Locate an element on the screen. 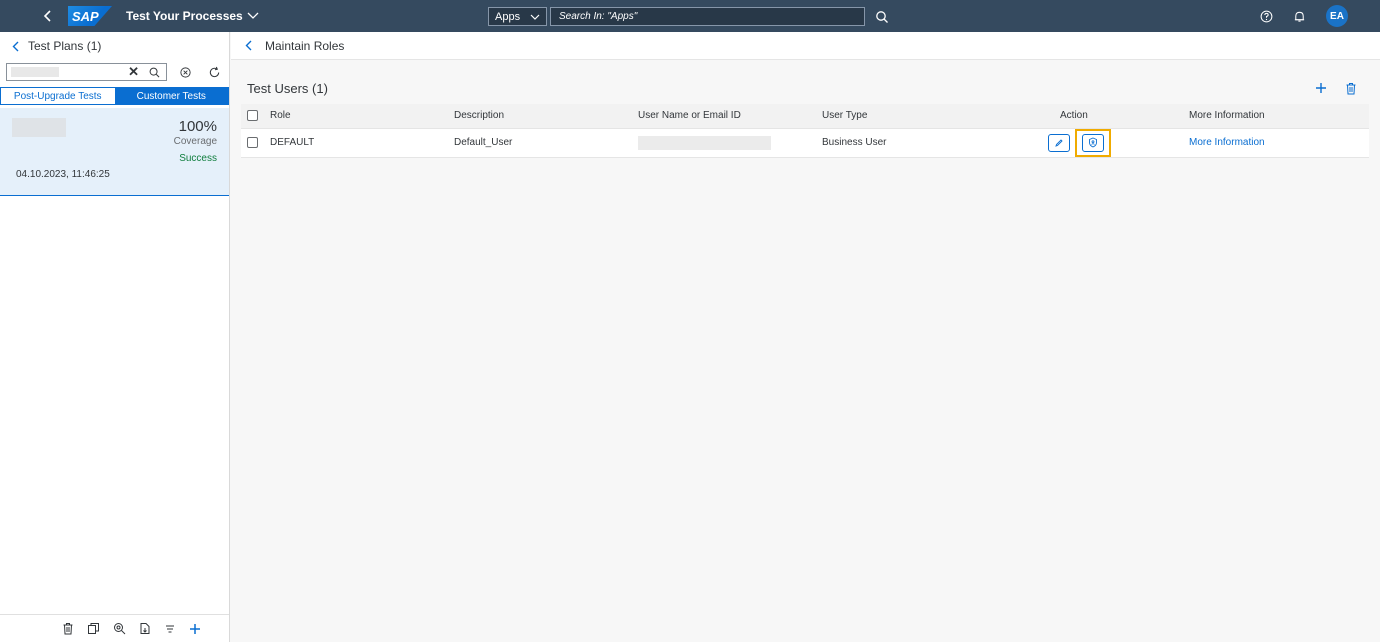 The width and height of the screenshot is (1380, 642). discover-button is located at coordinates (119, 628).